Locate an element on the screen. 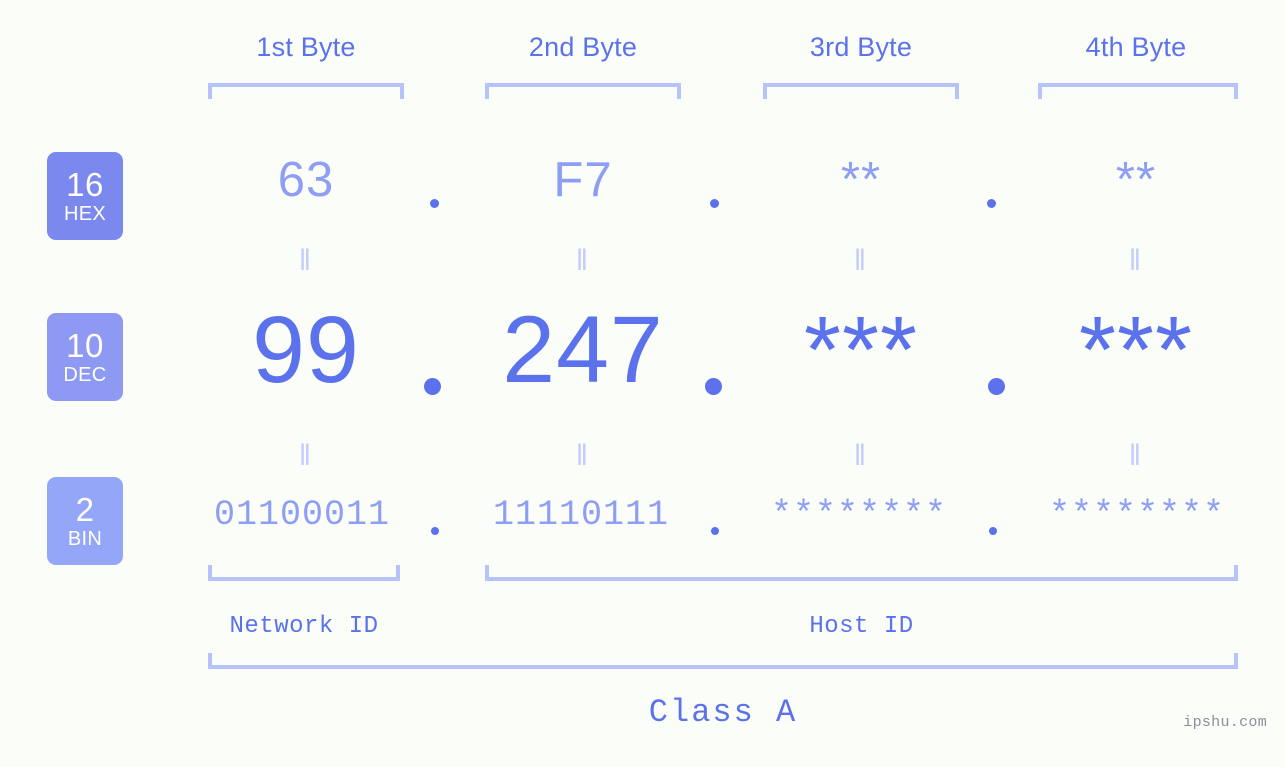 The image size is (1285, 767). base-badge-bin-number: 2 is located at coordinates (85, 509).